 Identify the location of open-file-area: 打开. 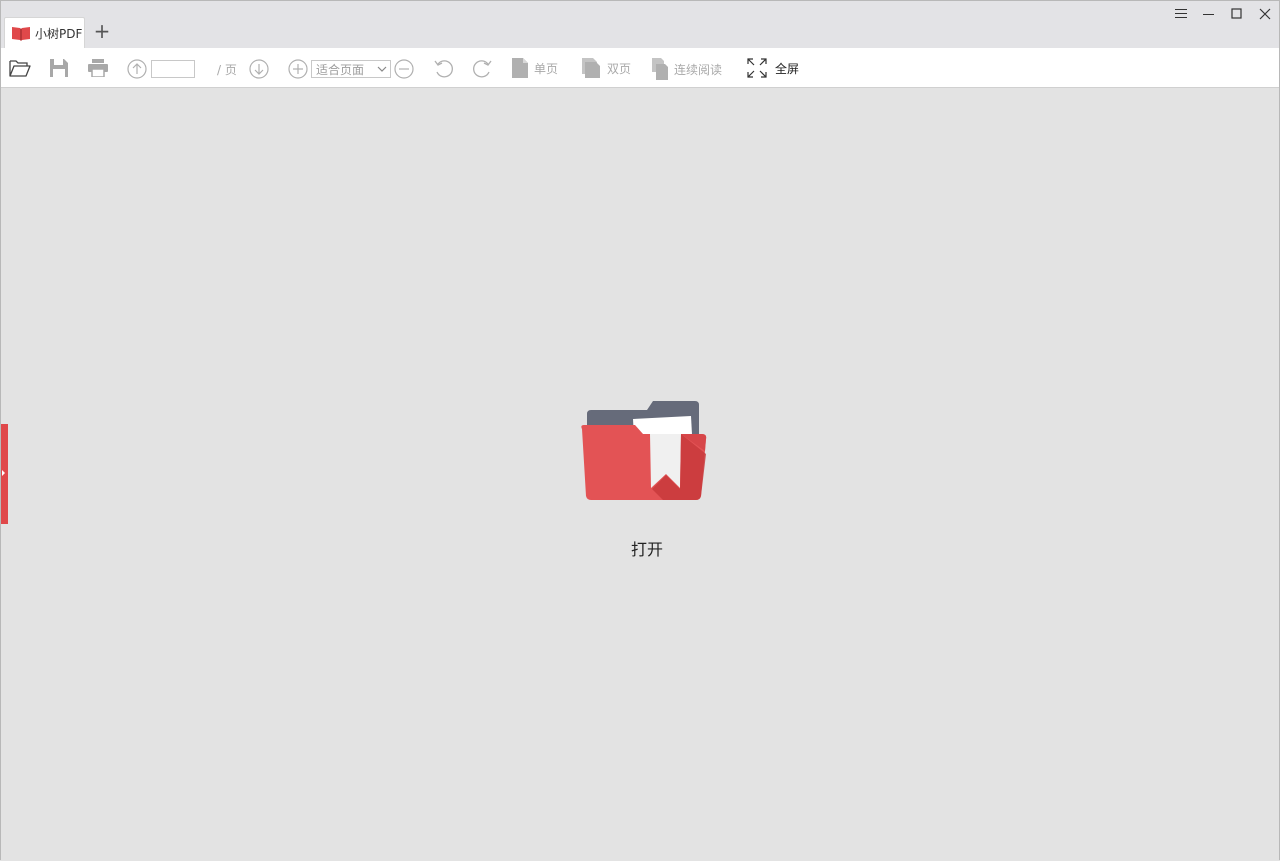
(644, 478).